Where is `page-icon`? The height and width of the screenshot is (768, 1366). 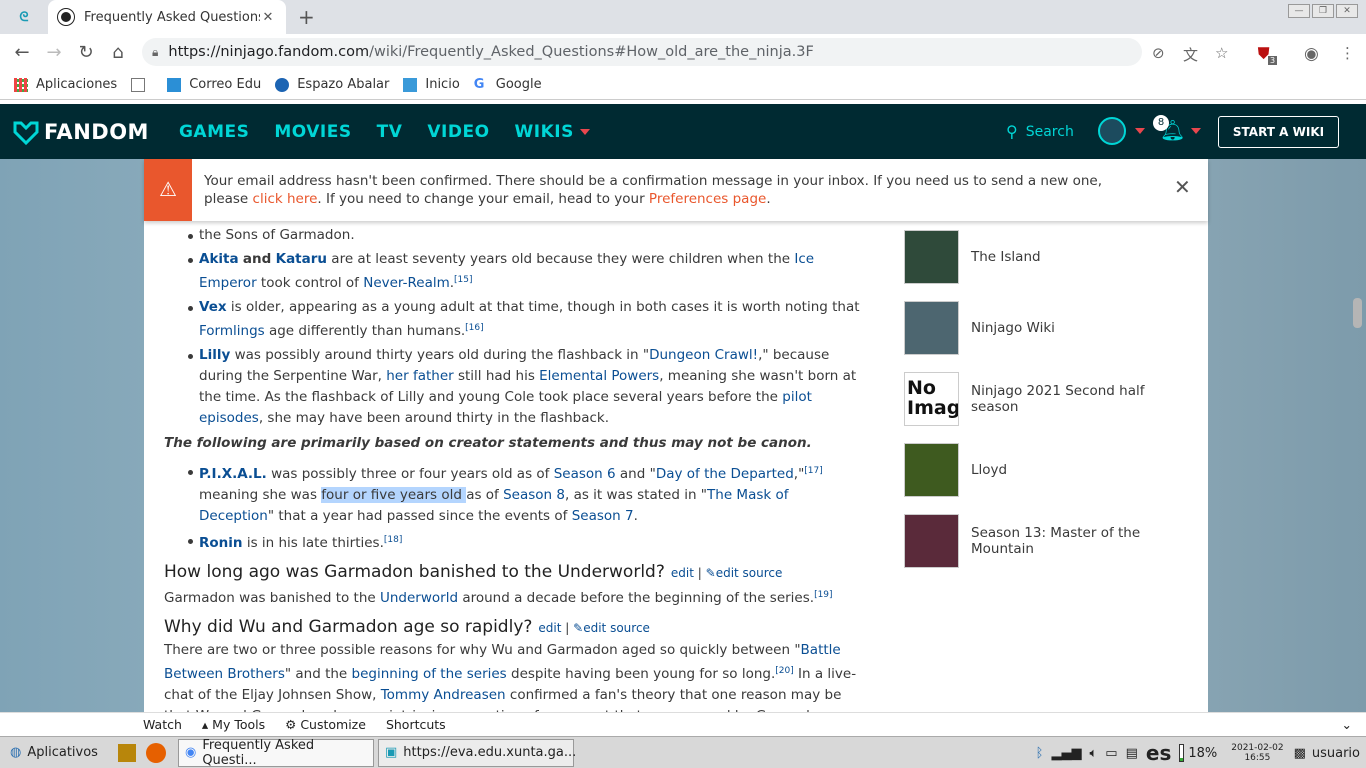
page-icon is located at coordinates (138, 84).